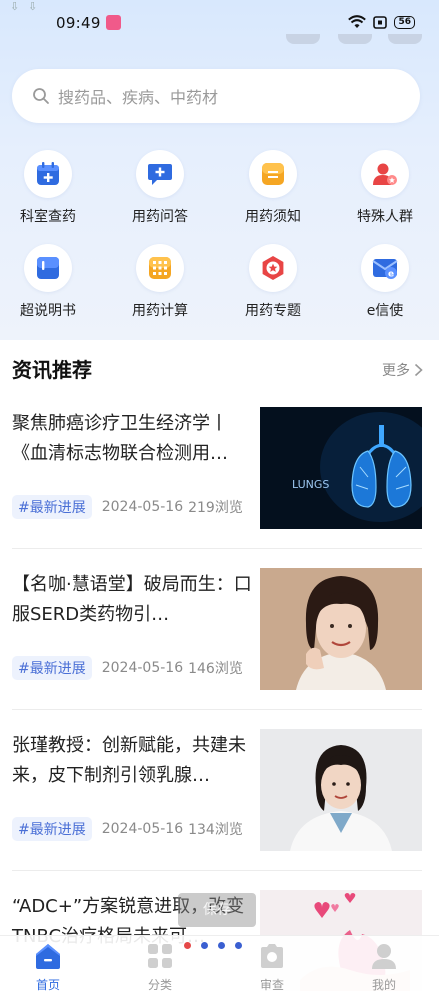 The height and width of the screenshot is (991, 439). What do you see at coordinates (138, 97) in the screenshot?
I see `search-placeholder: 搜药品、疾病、中药材` at bounding box center [138, 97].